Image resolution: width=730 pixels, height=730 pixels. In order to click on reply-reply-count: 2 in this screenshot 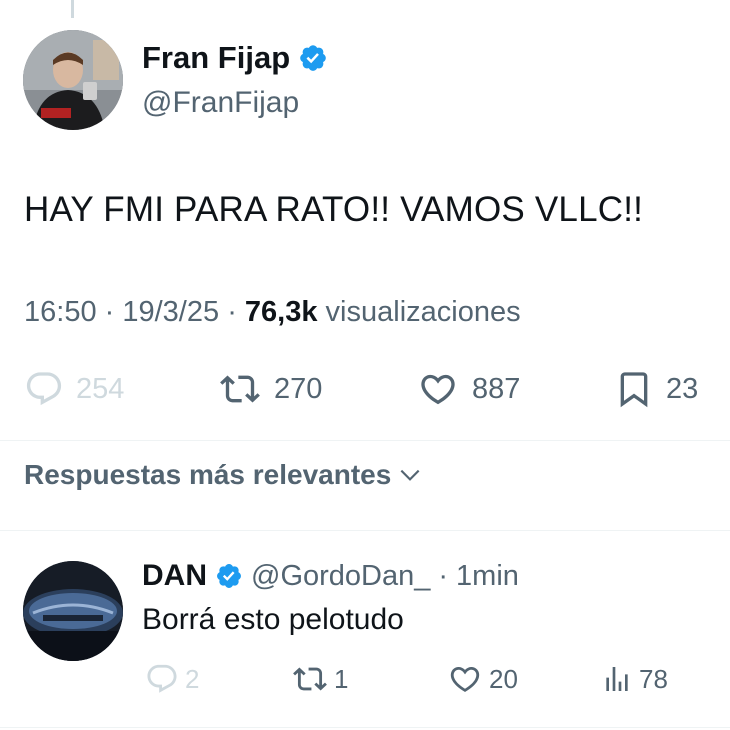, I will do `click(192, 678)`.